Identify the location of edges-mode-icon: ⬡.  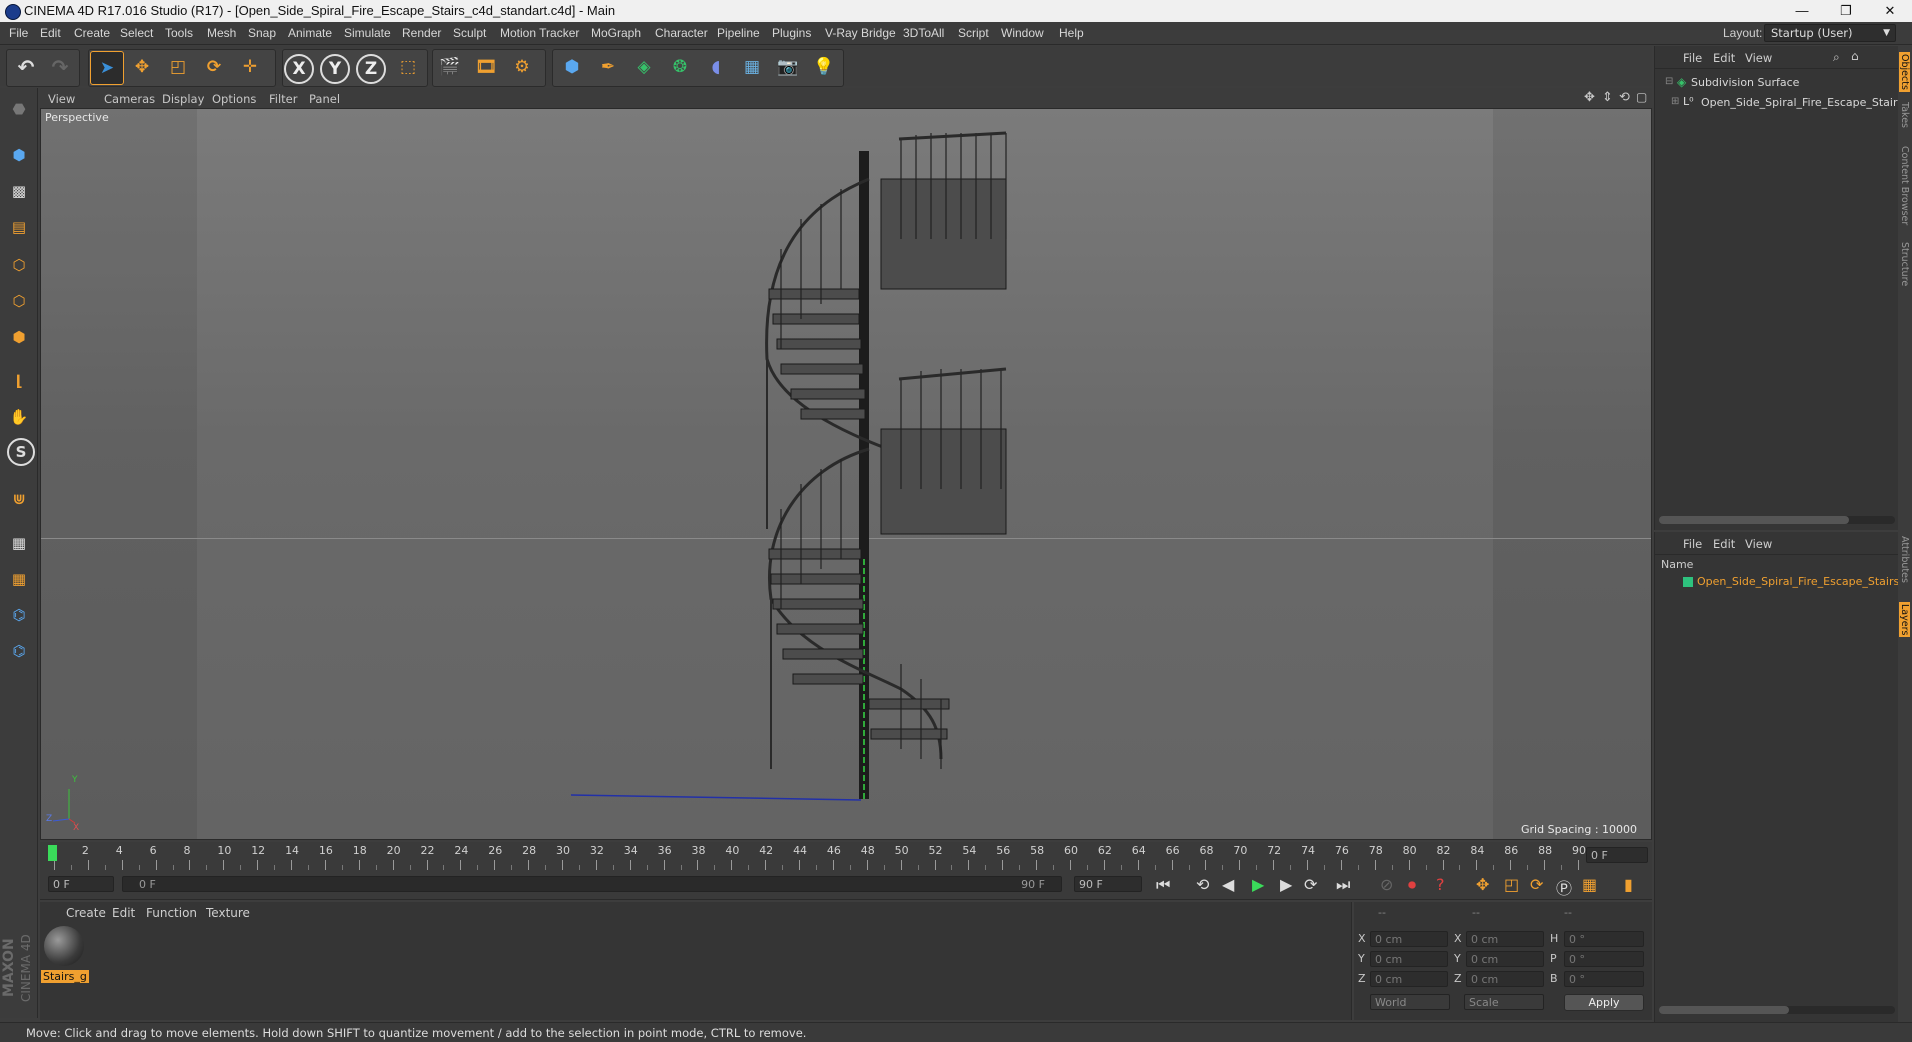
(19, 301).